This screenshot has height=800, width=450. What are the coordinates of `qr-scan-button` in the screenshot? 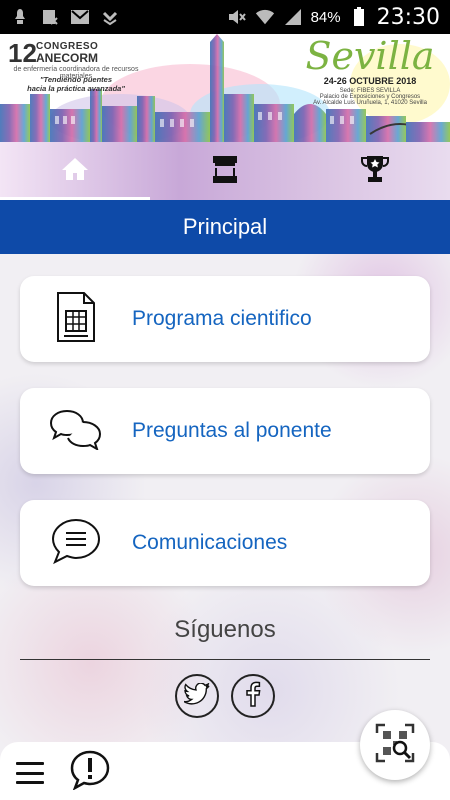 It's located at (395, 745).